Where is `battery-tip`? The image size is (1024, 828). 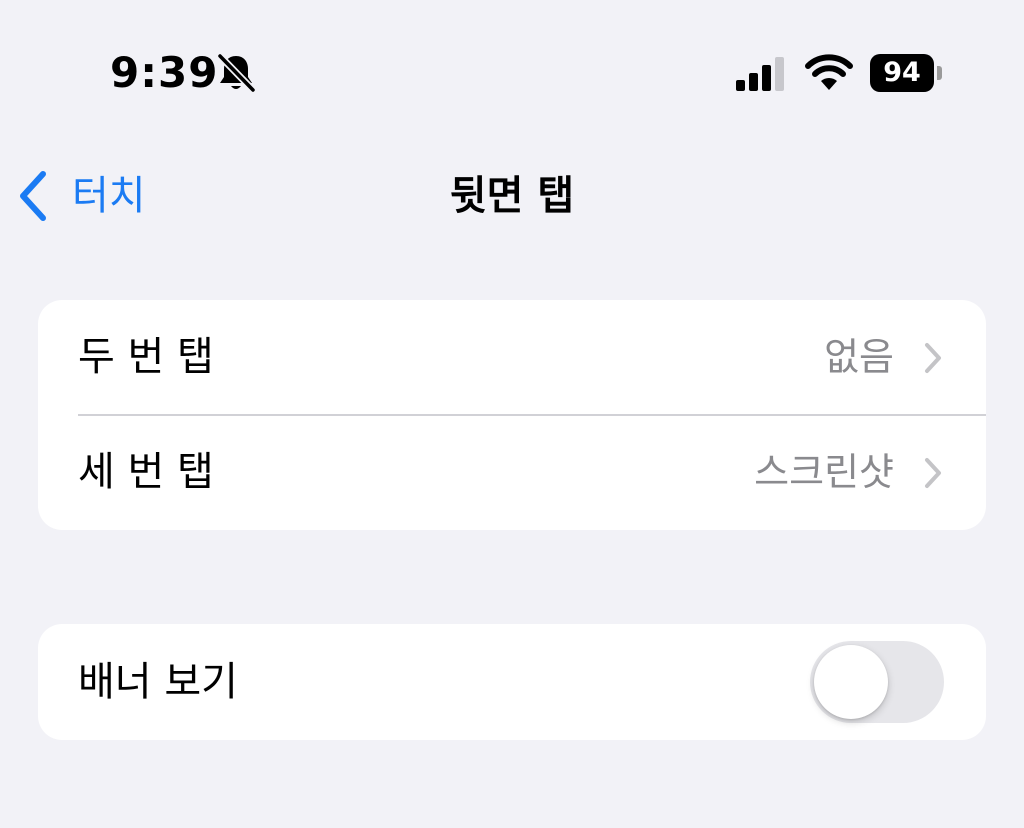 battery-tip is located at coordinates (939, 73).